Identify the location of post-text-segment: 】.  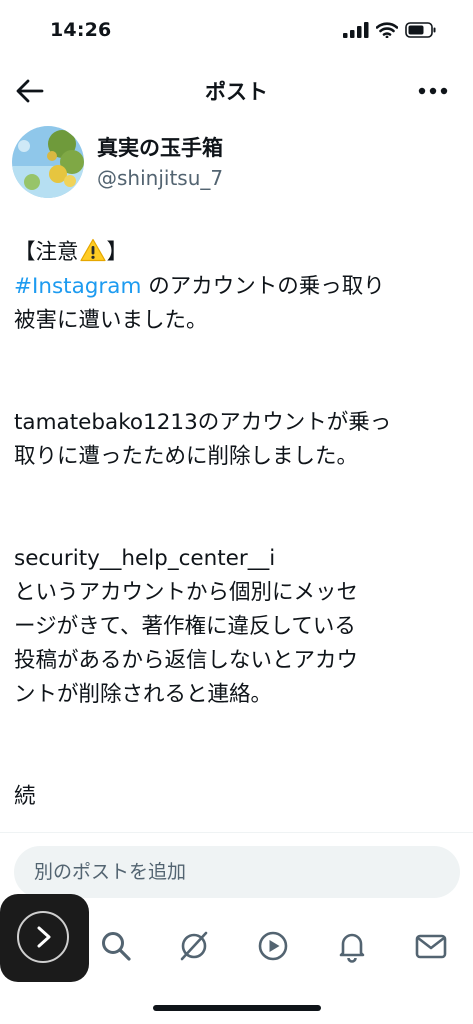
(117, 252).